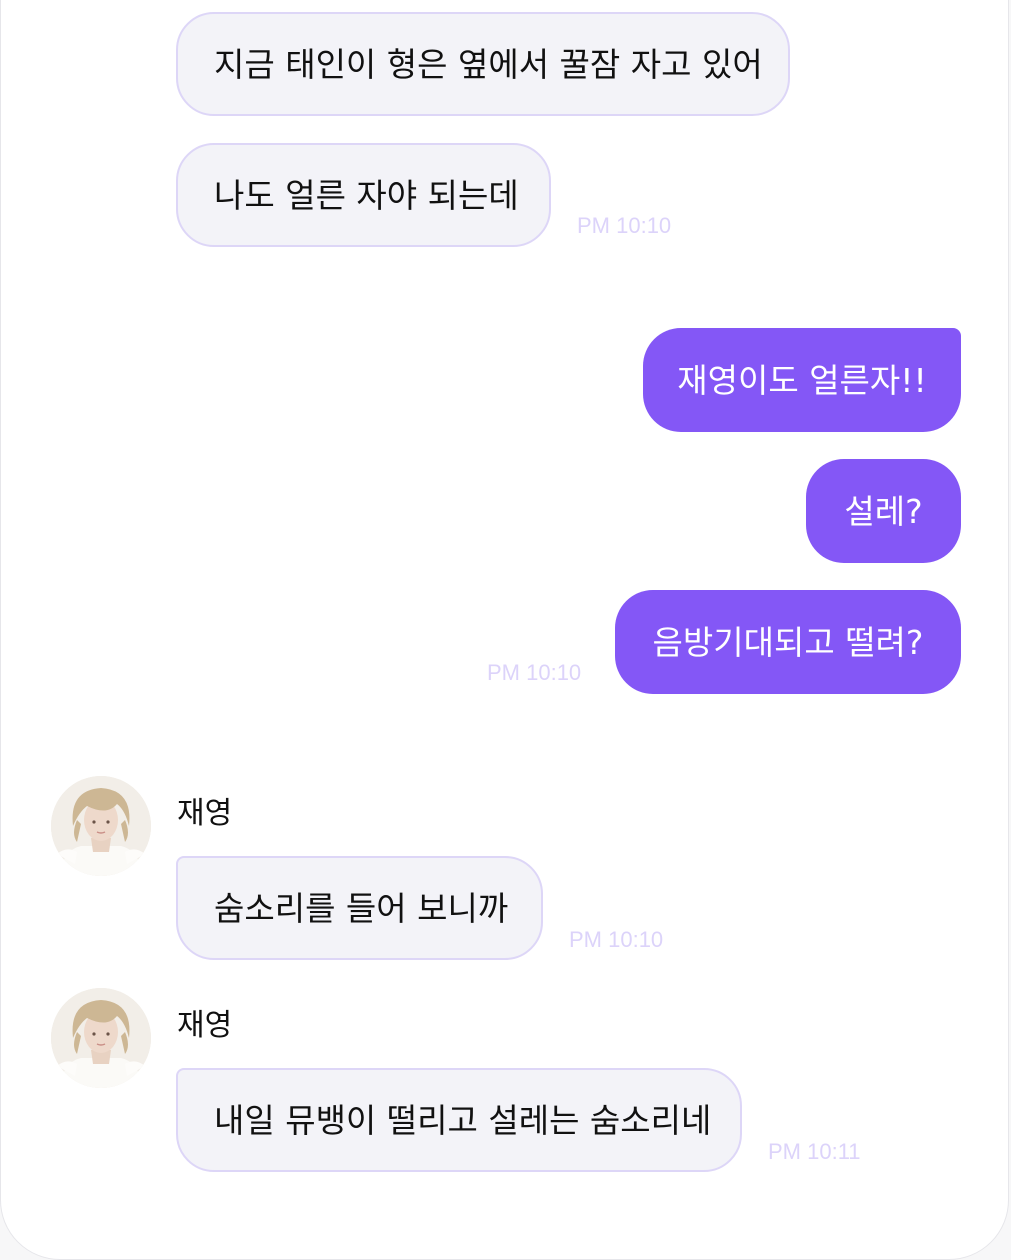  I want to click on message-bubble-incoming: 나도 얼른 자야 되는데, so click(363, 195).